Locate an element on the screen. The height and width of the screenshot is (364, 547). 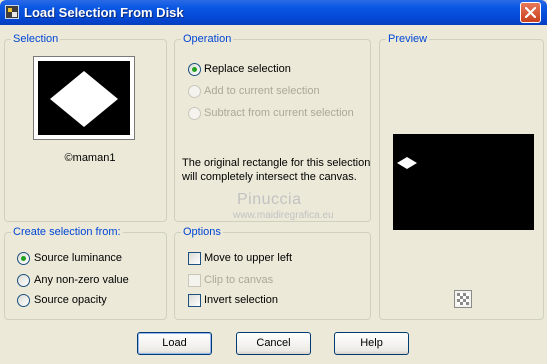
source-luminance-label: Source luminance is located at coordinates (78, 258).